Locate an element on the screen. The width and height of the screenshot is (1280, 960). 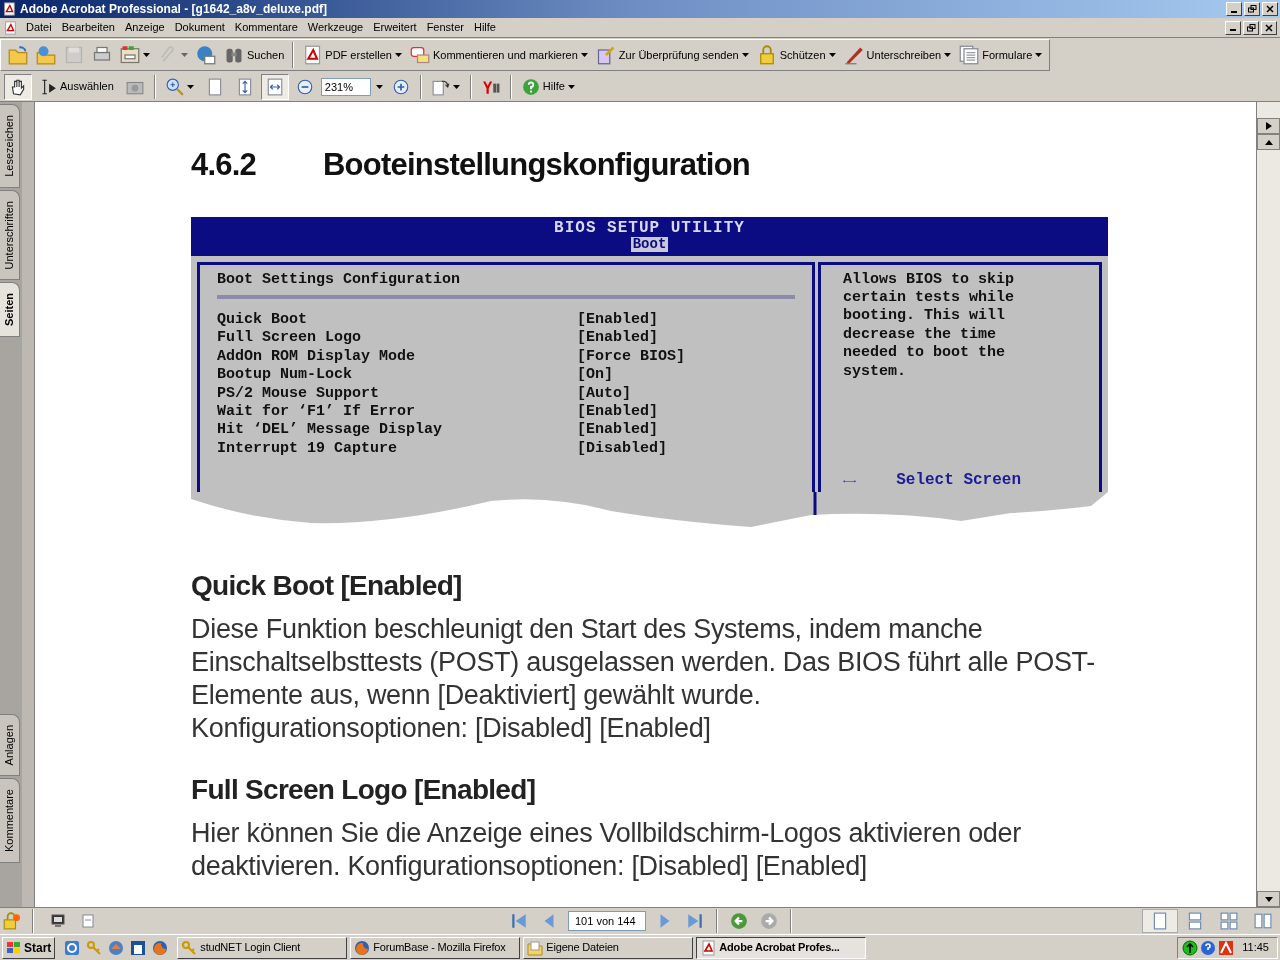
subsection-heading: Quick Boot [Enabled] is located at coordinates (327, 585).